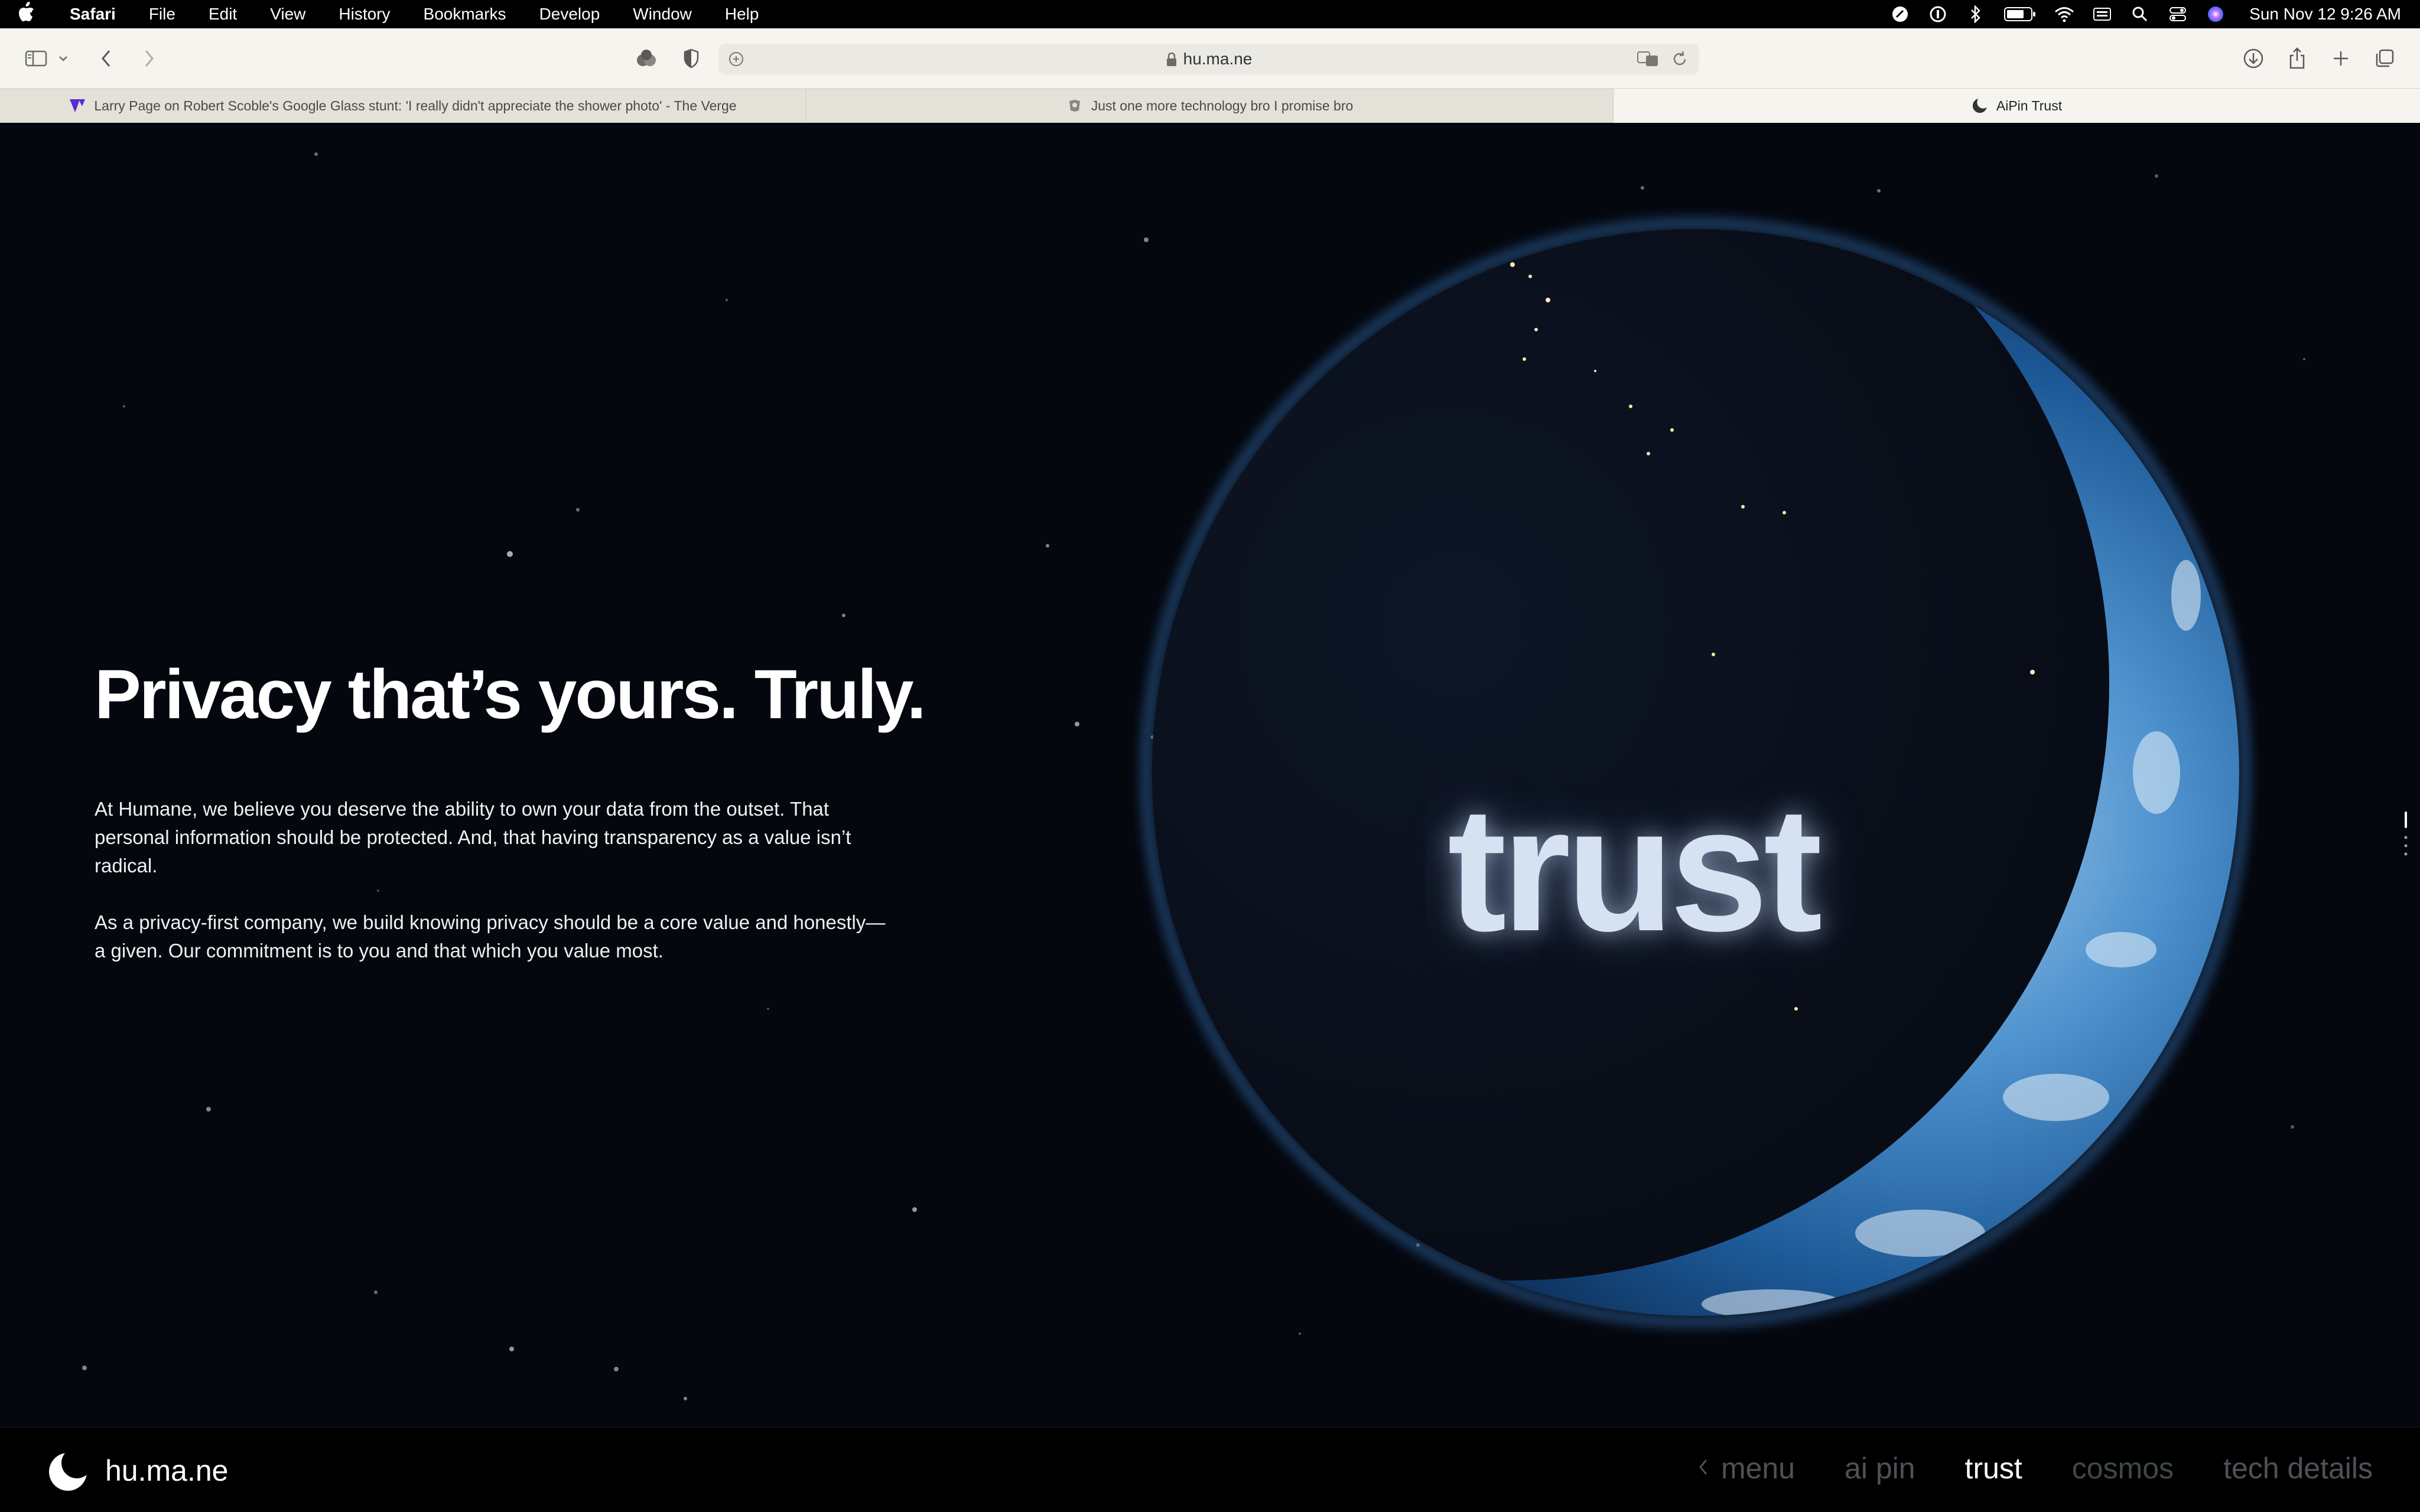 The height and width of the screenshot is (1512, 2420). I want to click on nav-menu-label: menu, so click(1758, 1468).